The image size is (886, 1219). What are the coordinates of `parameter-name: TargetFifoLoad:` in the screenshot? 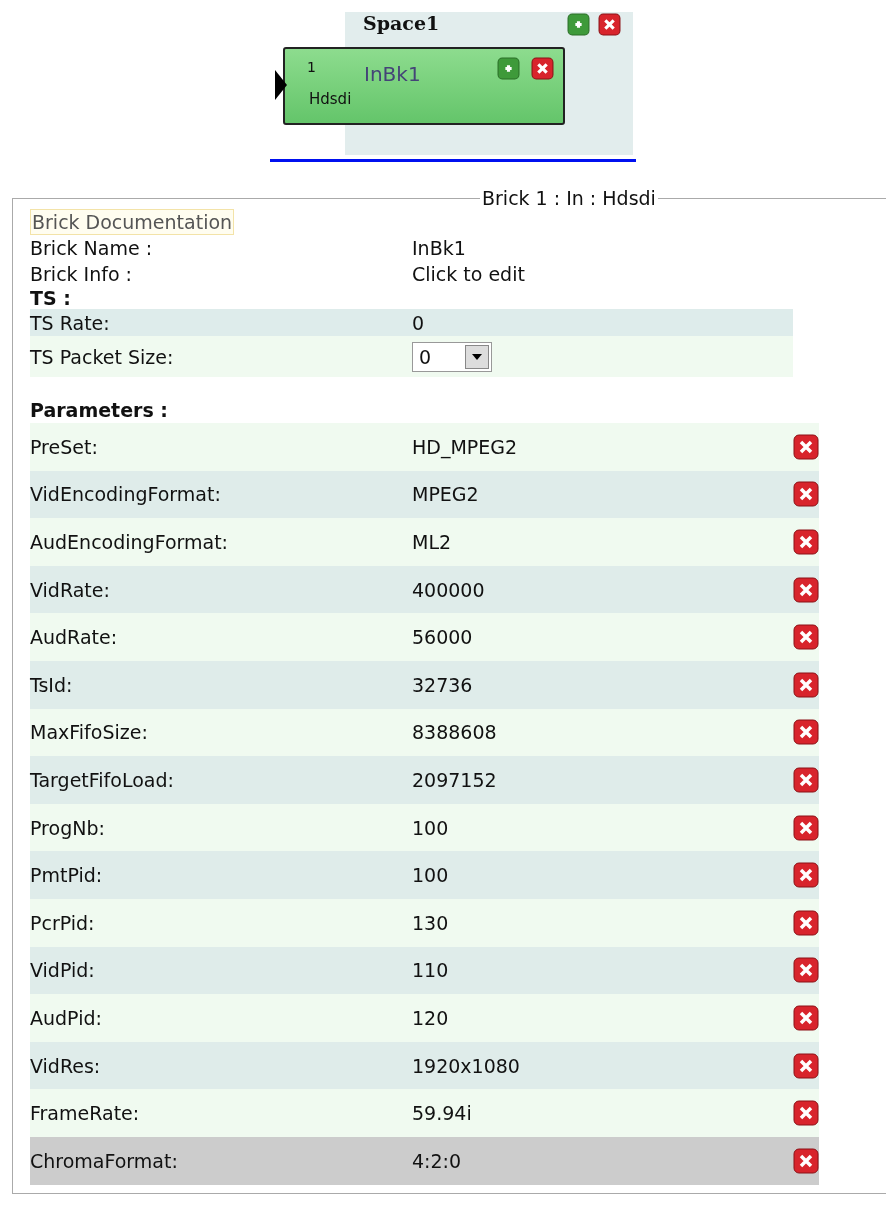 It's located at (102, 779).